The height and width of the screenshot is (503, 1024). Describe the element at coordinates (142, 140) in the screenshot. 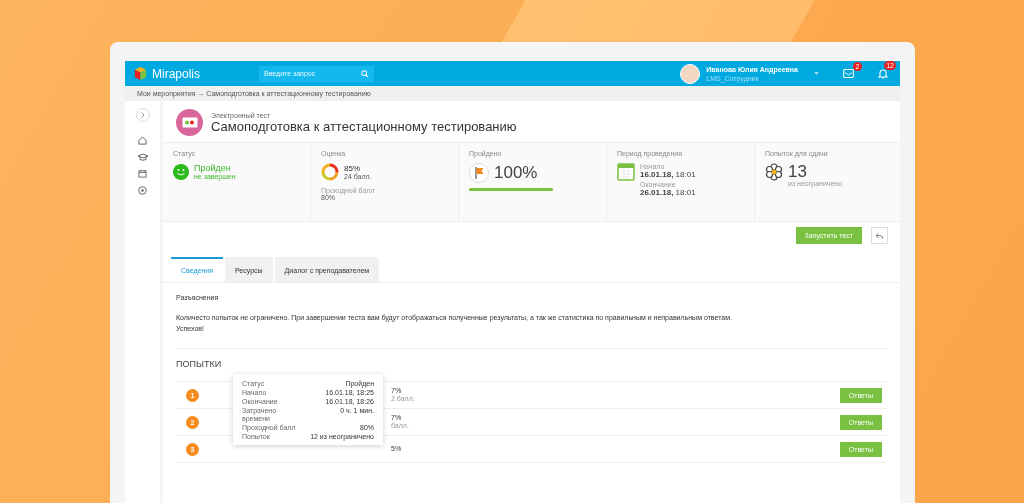

I see `home-icon` at that location.